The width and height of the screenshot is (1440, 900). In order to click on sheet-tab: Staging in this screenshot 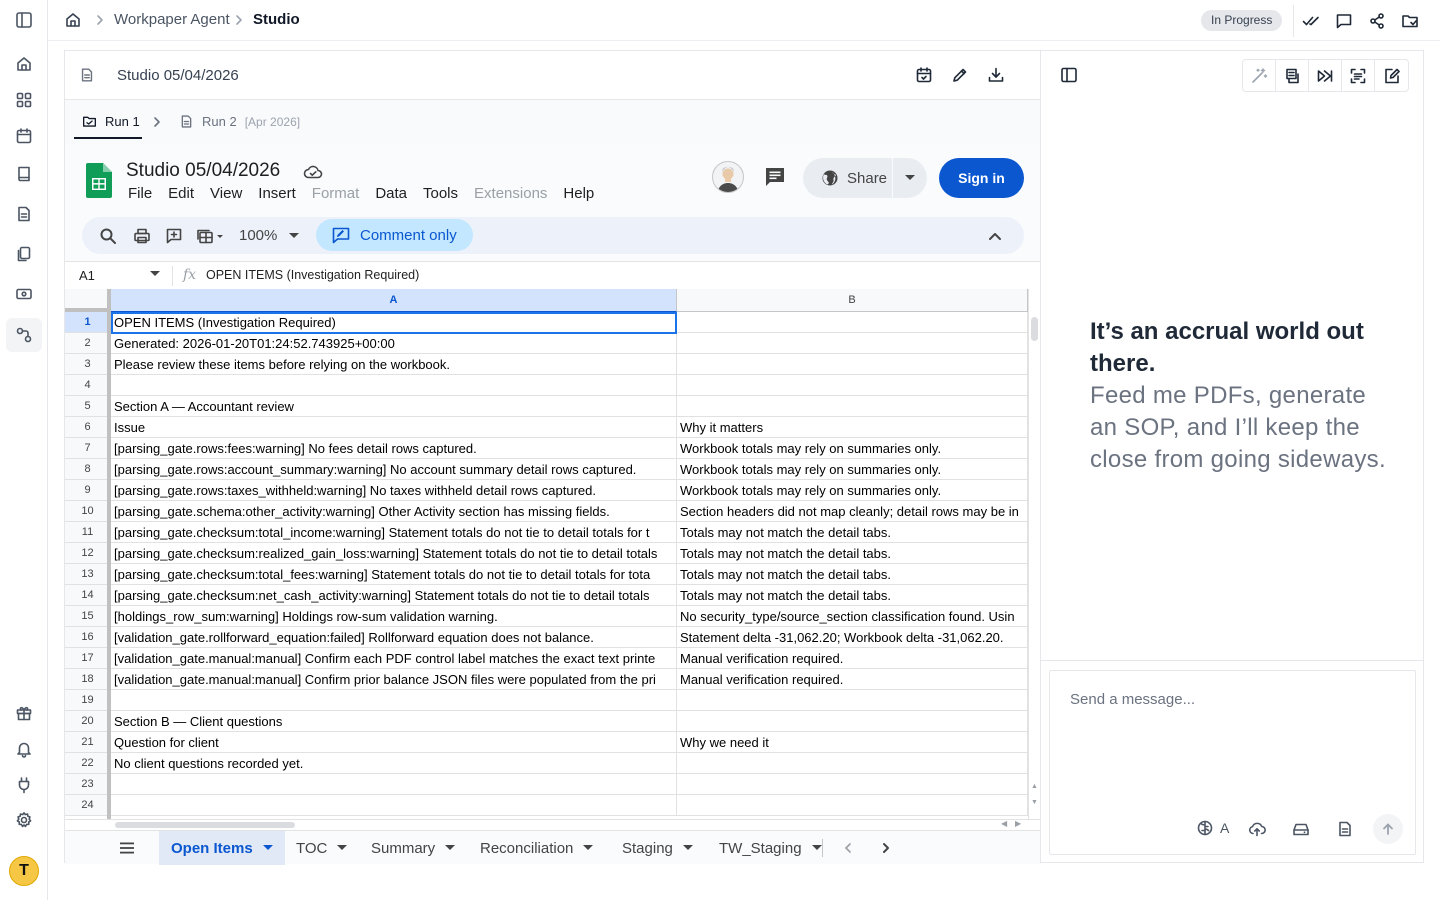, I will do `click(657, 848)`.